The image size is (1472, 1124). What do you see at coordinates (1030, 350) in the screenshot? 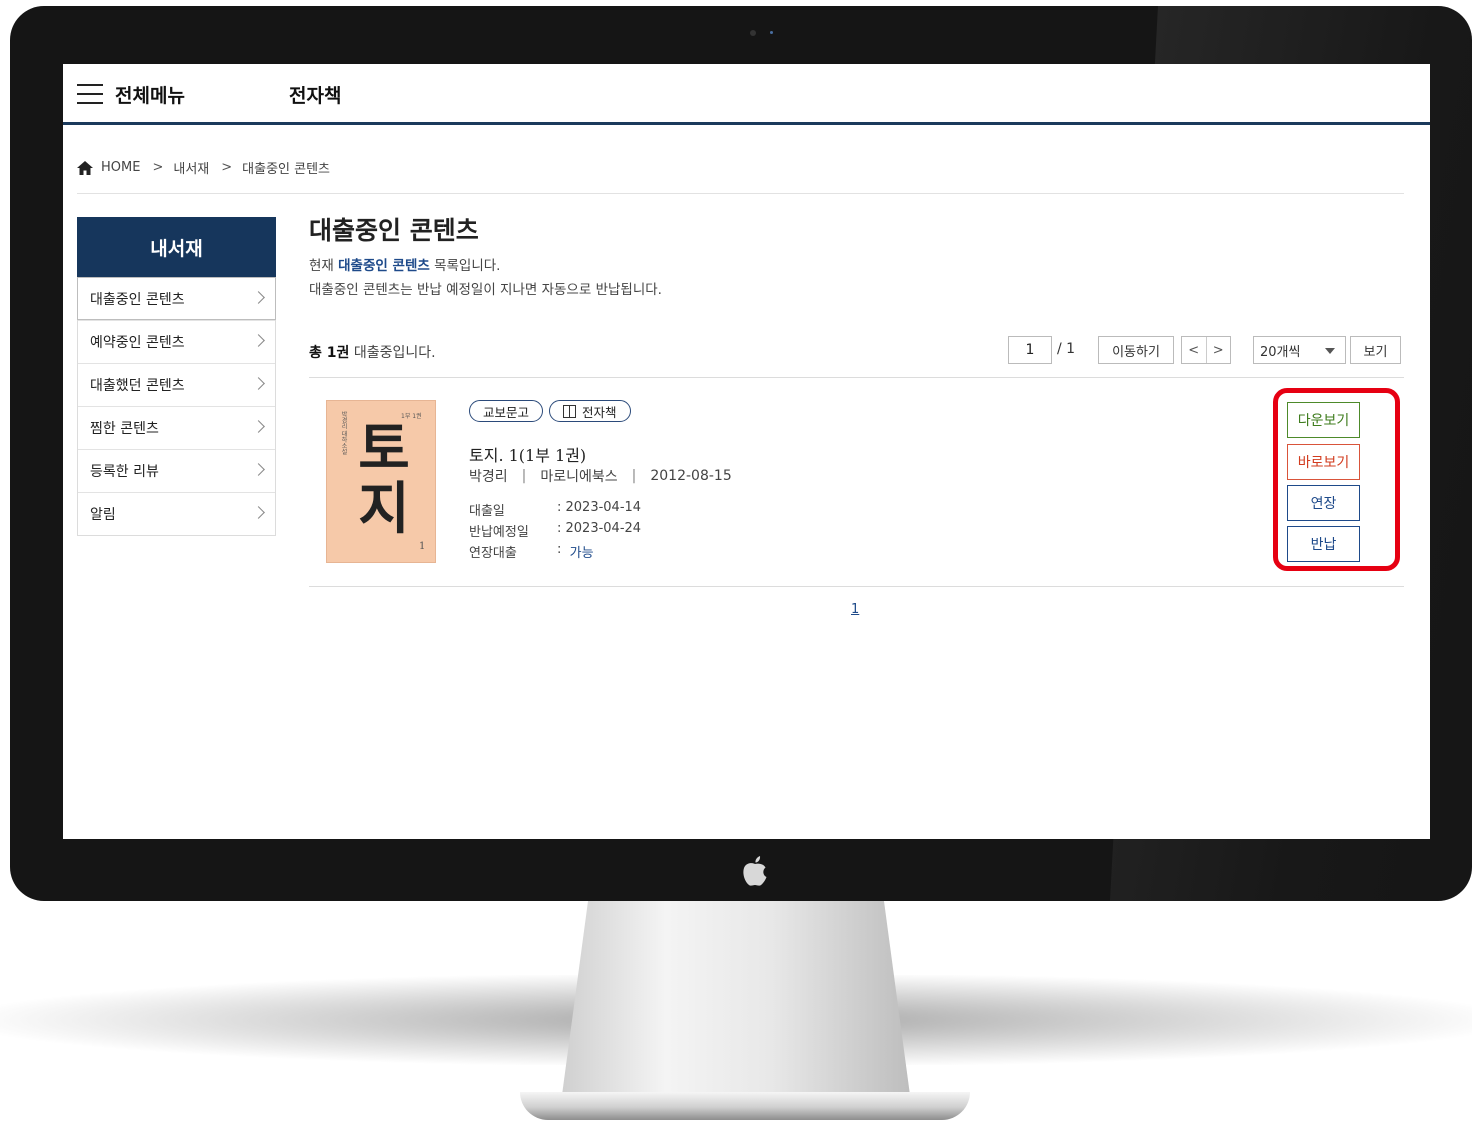
I see `page-number-input: 1` at bounding box center [1030, 350].